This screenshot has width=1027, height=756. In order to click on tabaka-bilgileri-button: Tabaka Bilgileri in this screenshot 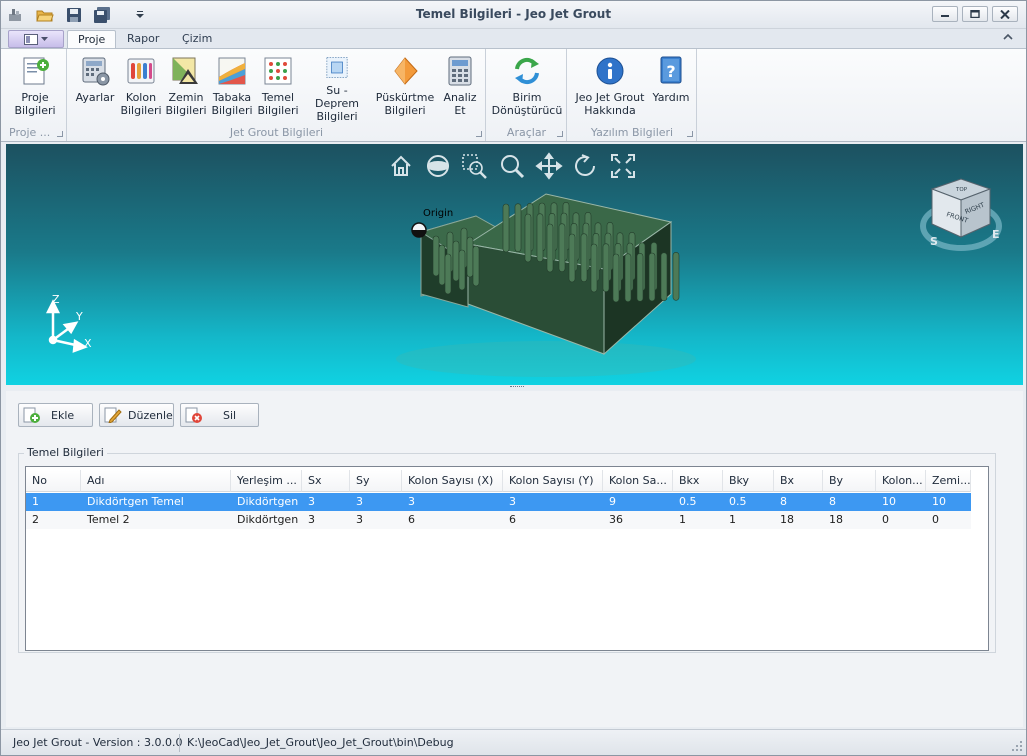, I will do `click(232, 88)`.